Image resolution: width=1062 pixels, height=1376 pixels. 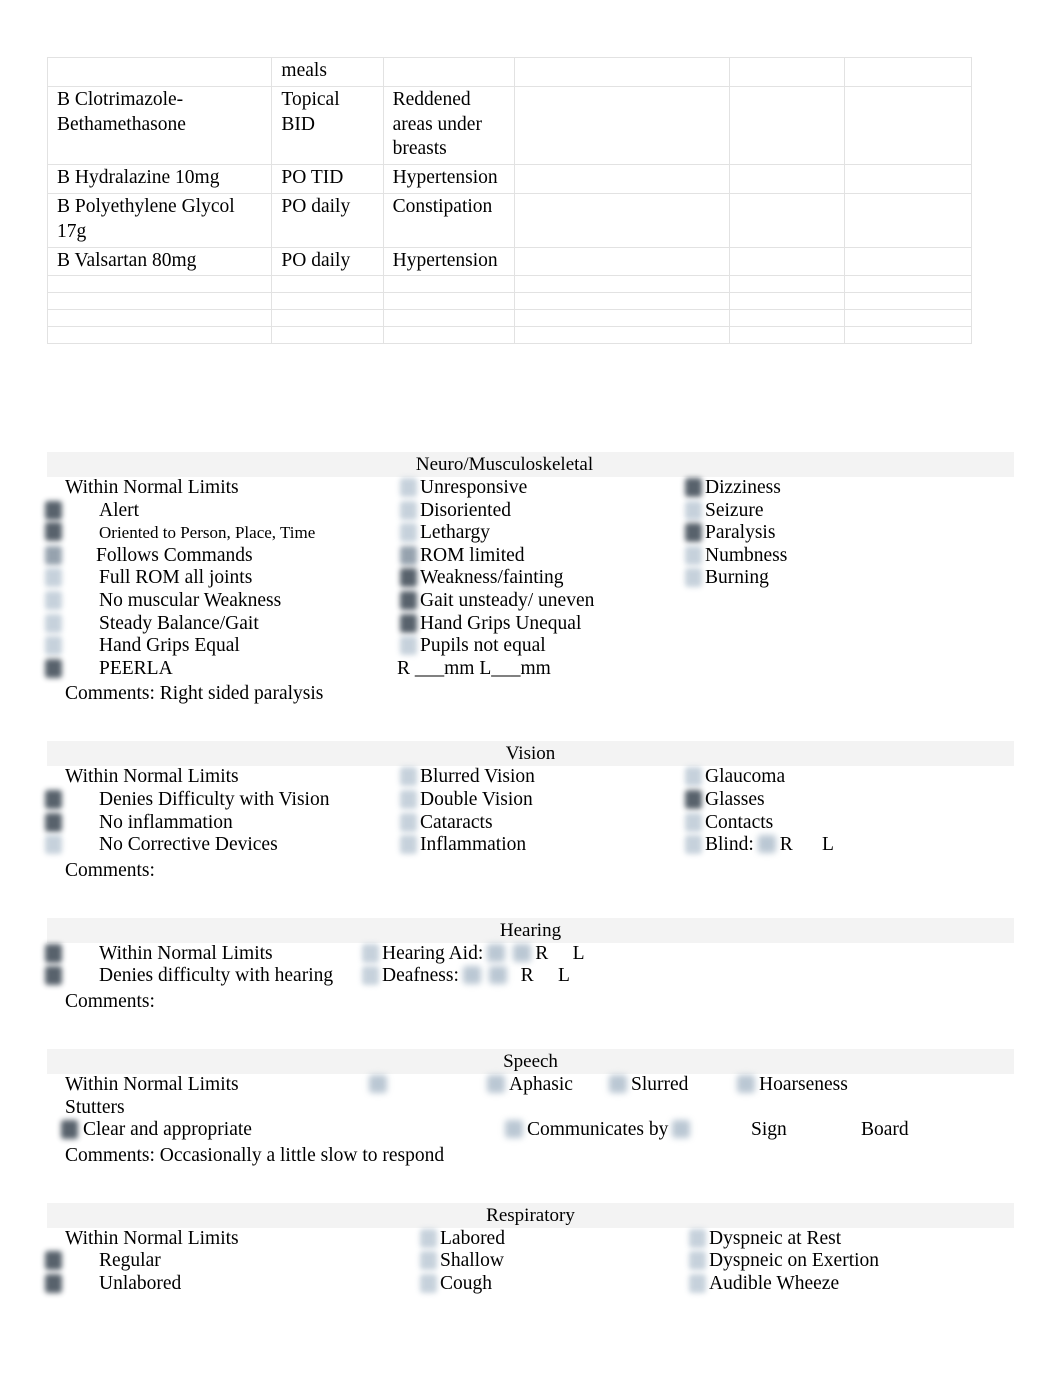 What do you see at coordinates (211, 1261) in the screenshot?
I see `respiratory-item-regular: Regular` at bounding box center [211, 1261].